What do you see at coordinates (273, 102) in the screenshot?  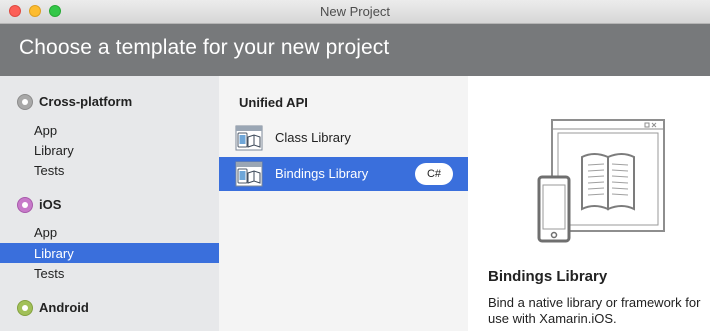 I see `template-section-title: Unified API` at bounding box center [273, 102].